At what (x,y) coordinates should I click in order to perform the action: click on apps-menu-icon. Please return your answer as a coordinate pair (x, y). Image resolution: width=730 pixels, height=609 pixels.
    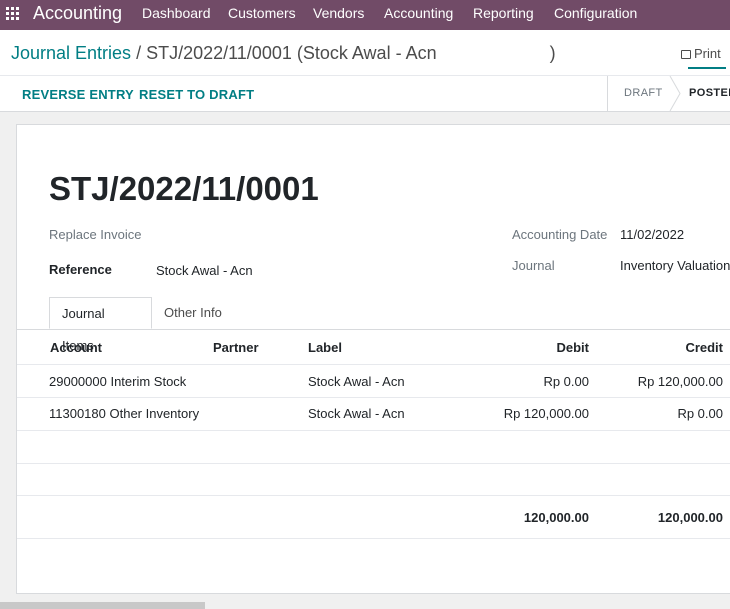
    Looking at the image, I should click on (13, 14).